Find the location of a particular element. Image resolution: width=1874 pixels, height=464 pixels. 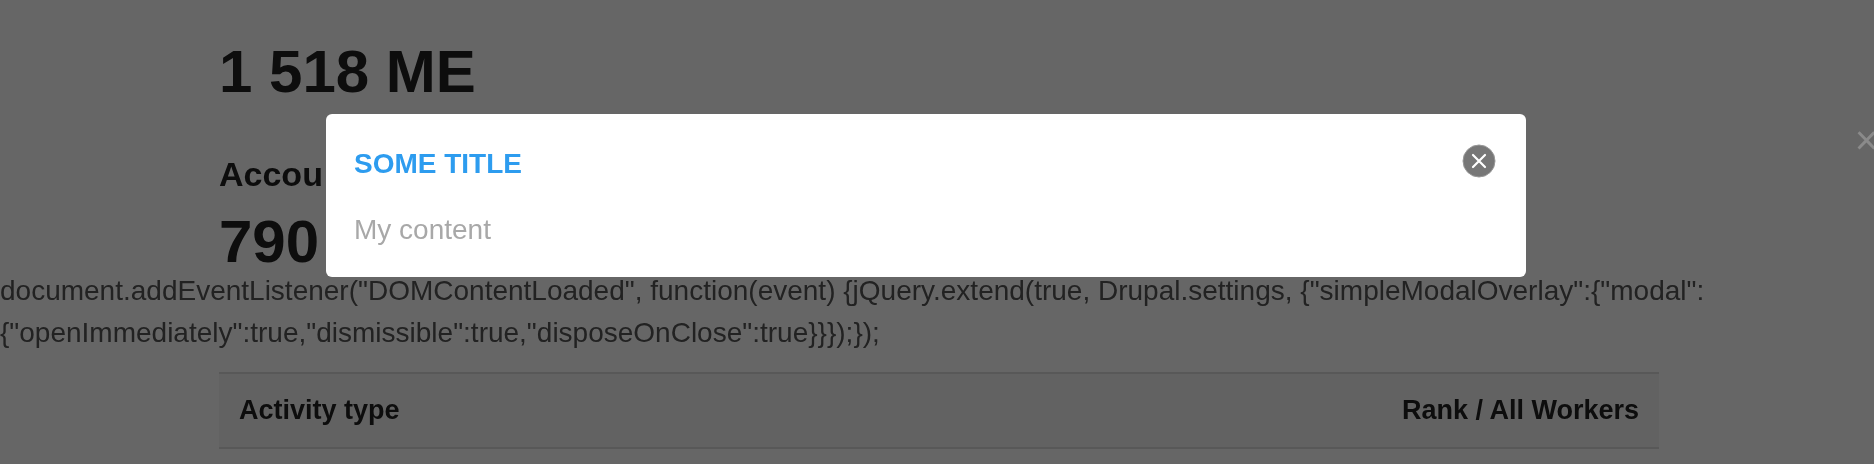

modal-content: My content is located at coordinates (423, 230).